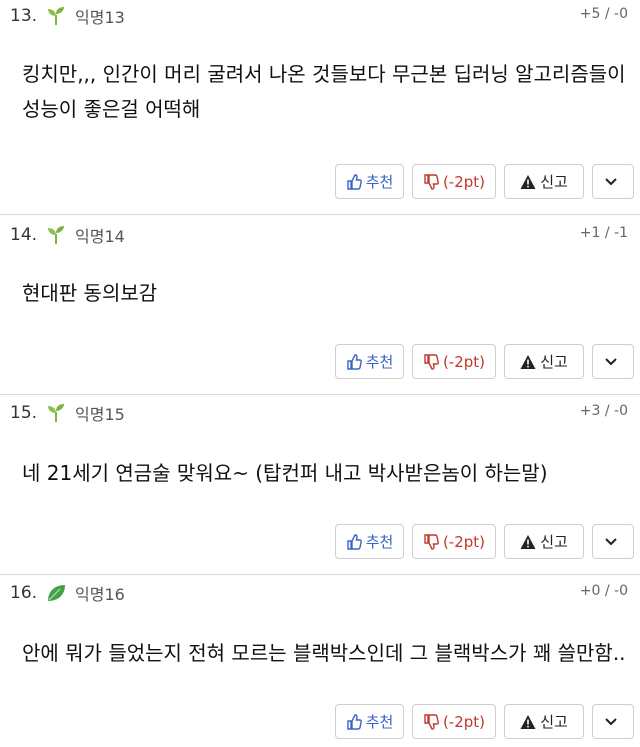 The height and width of the screenshot is (747, 640). Describe the element at coordinates (603, 14) in the screenshot. I see `vote-count: +5 / -0` at that location.